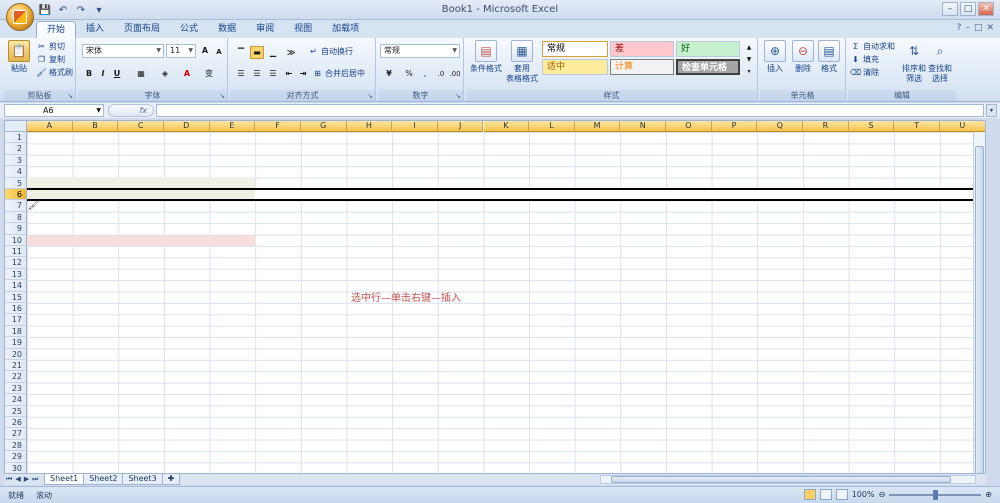 This screenshot has height=503, width=1000. Describe the element at coordinates (165, 73) in the screenshot. I see `fill-color-icon: ◈` at that location.